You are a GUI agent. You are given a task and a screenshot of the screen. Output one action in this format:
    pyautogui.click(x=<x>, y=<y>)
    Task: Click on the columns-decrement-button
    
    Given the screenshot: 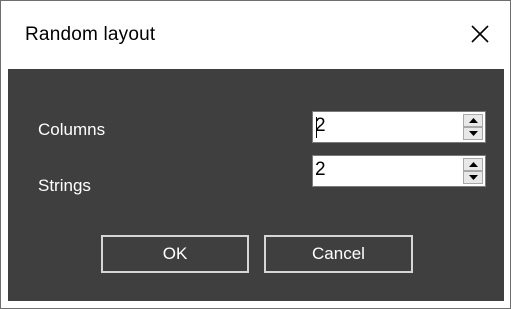 What is the action you would take?
    pyautogui.click(x=473, y=133)
    